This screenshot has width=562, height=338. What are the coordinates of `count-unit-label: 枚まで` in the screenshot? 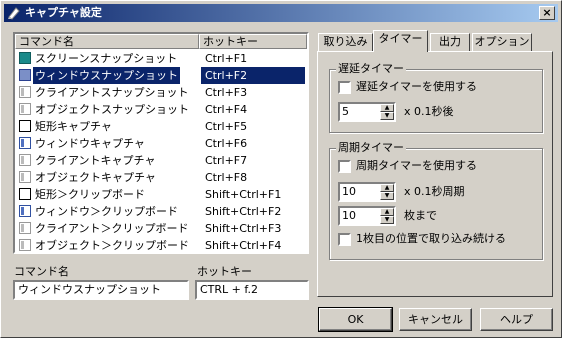 It's located at (420, 215).